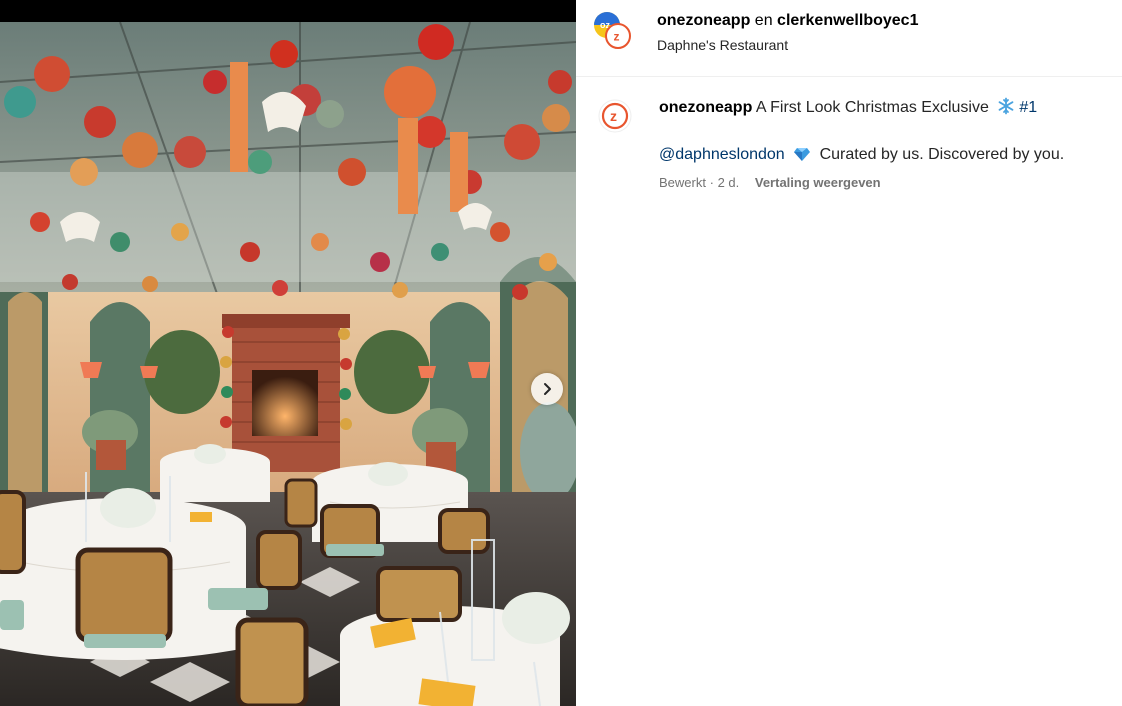 This screenshot has width=1122, height=706. I want to click on caption-text: A First Look Christmas Exclusive, so click(872, 107).